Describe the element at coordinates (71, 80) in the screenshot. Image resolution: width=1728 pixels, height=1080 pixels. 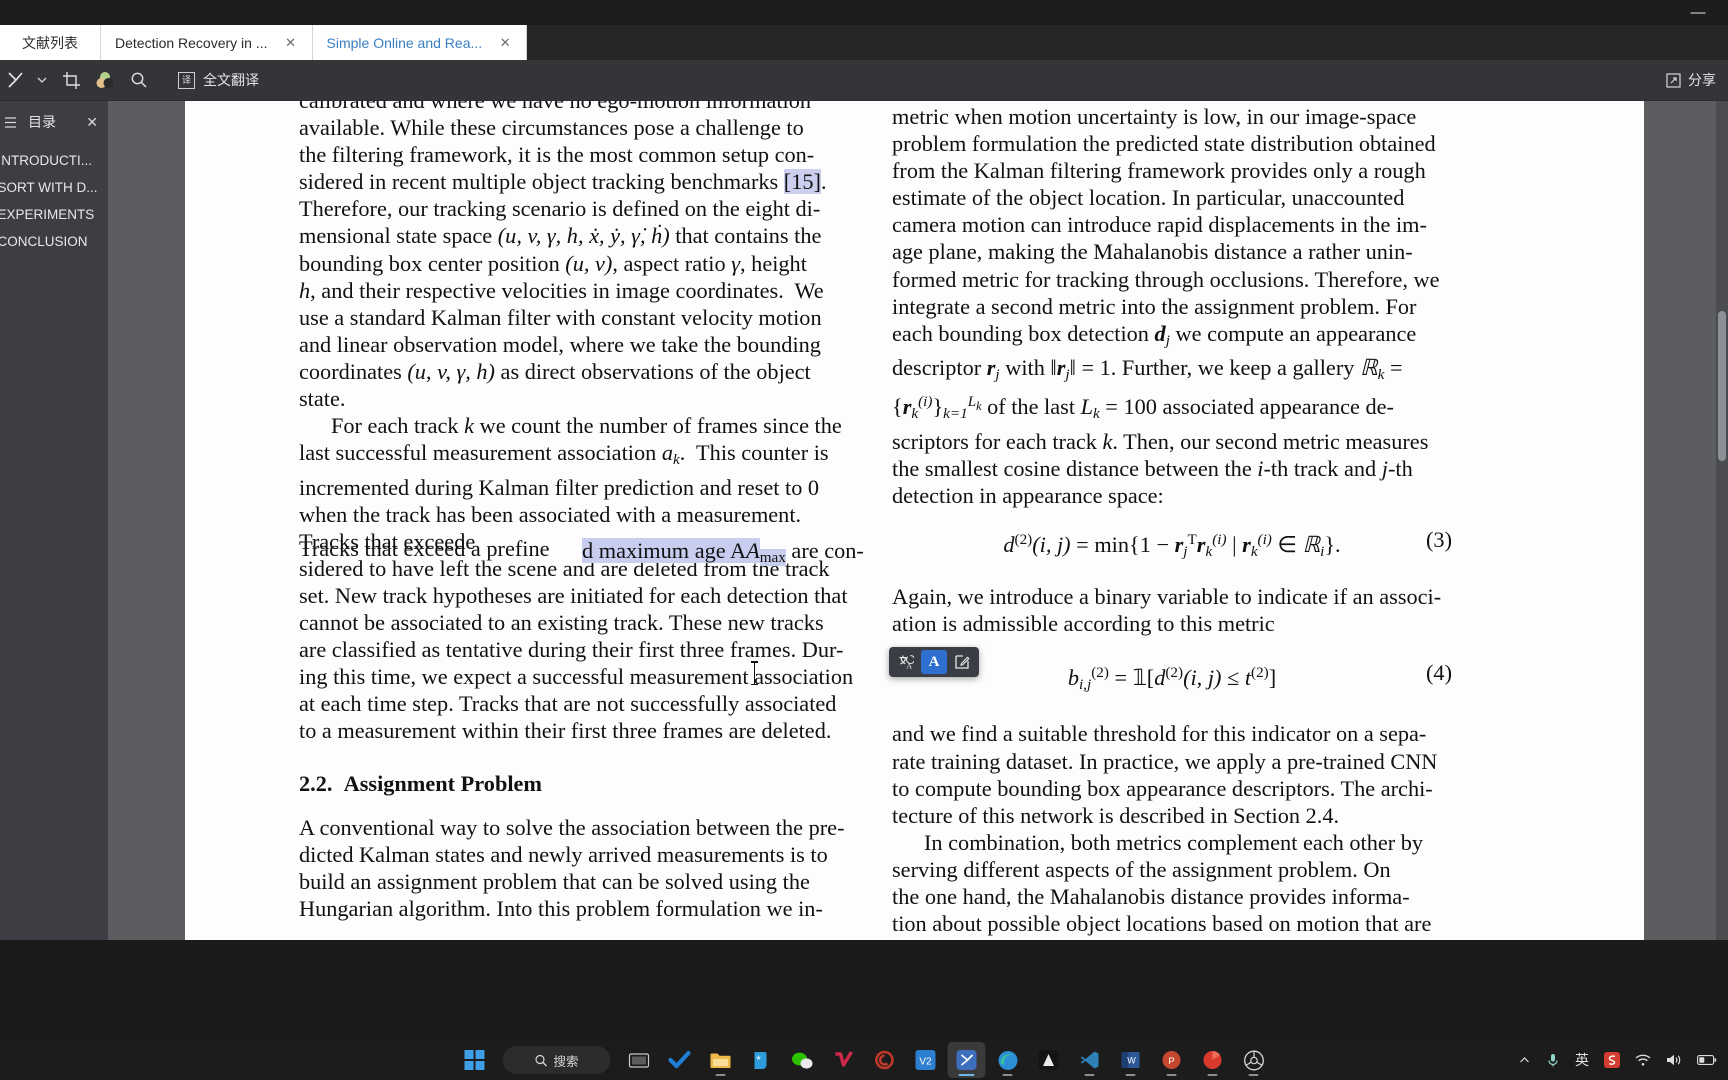
I see `crop-icon` at that location.